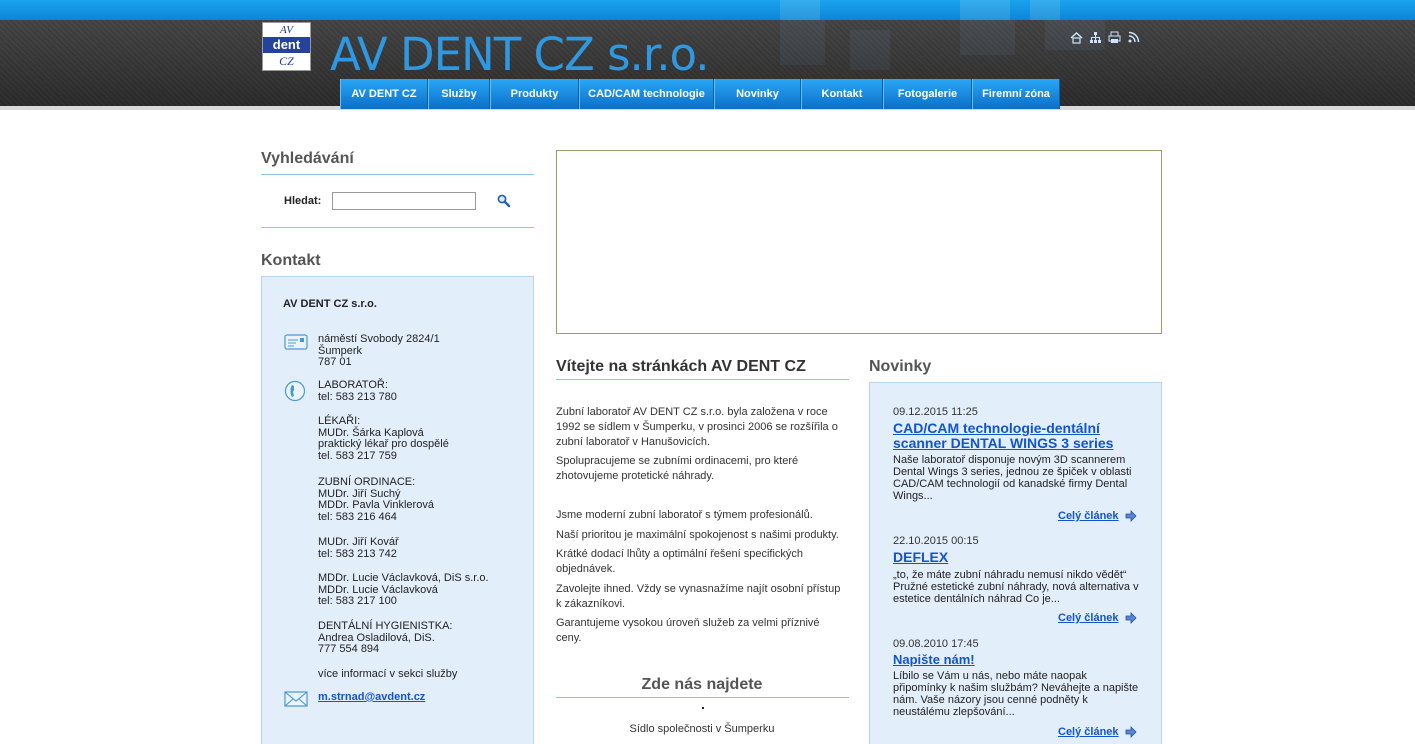  I want to click on search-icon, so click(504, 201).